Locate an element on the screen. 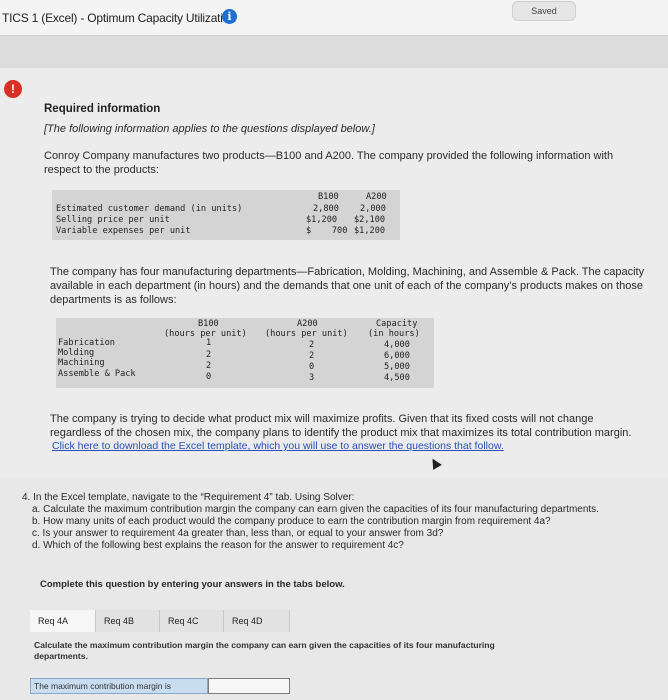 The image size is (668, 700). dept-cell: 1 is located at coordinates (209, 343).